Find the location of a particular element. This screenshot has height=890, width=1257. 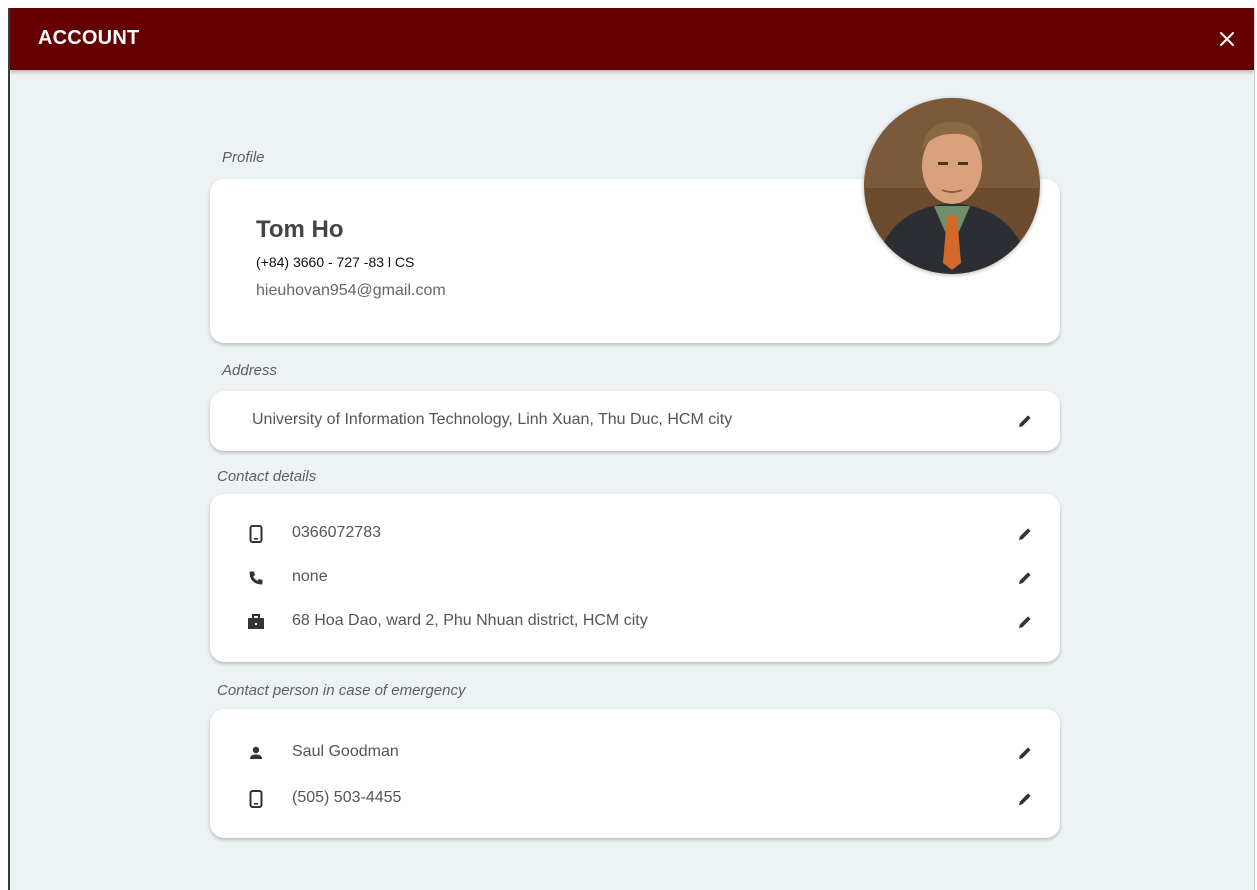

edit-address-icon is located at coordinates (1025, 421).